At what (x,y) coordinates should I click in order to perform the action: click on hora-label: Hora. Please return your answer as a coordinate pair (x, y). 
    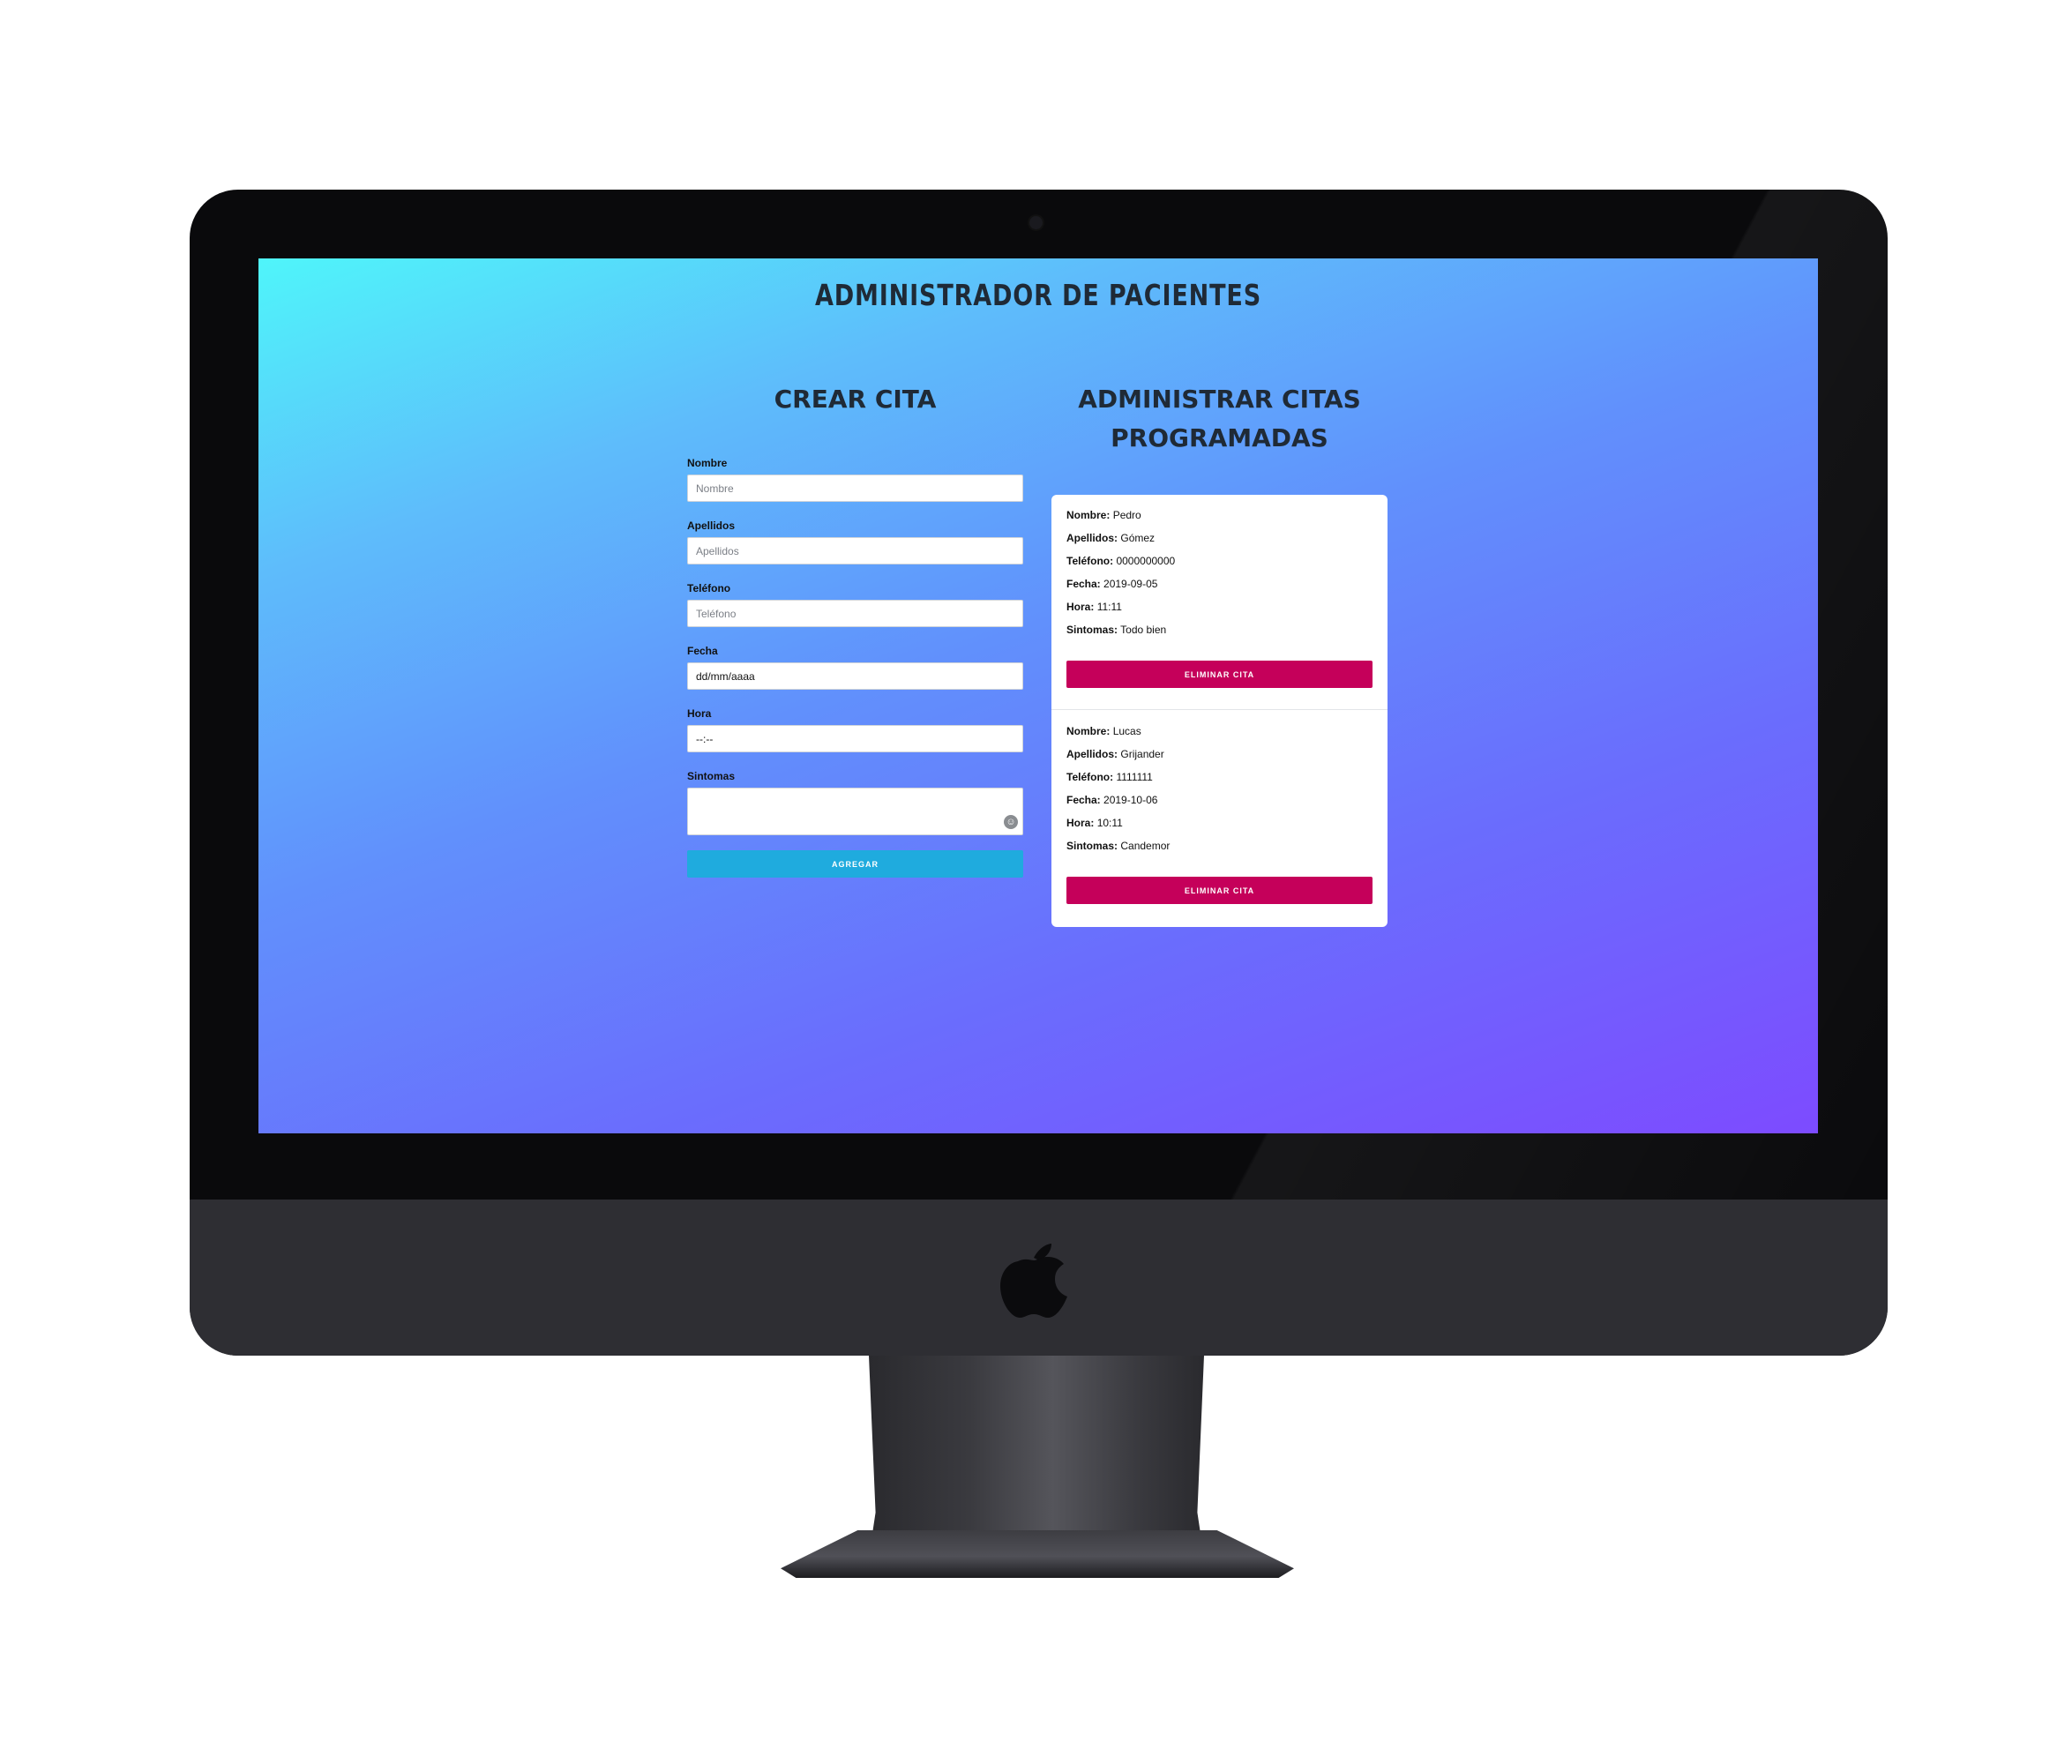
    Looking at the image, I should click on (699, 713).